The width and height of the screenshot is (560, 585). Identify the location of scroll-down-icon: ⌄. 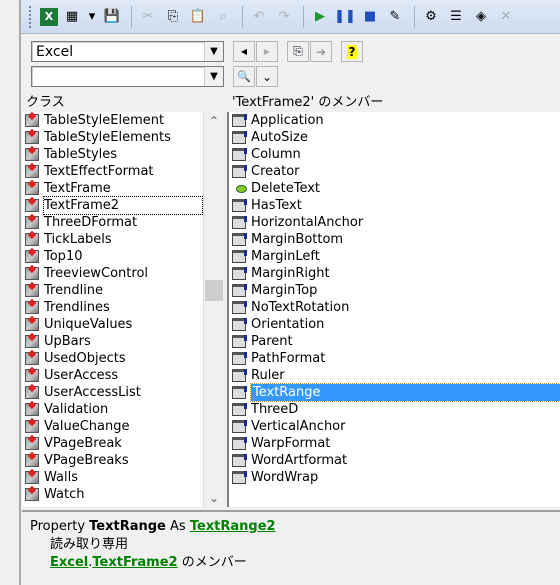
(214, 498).